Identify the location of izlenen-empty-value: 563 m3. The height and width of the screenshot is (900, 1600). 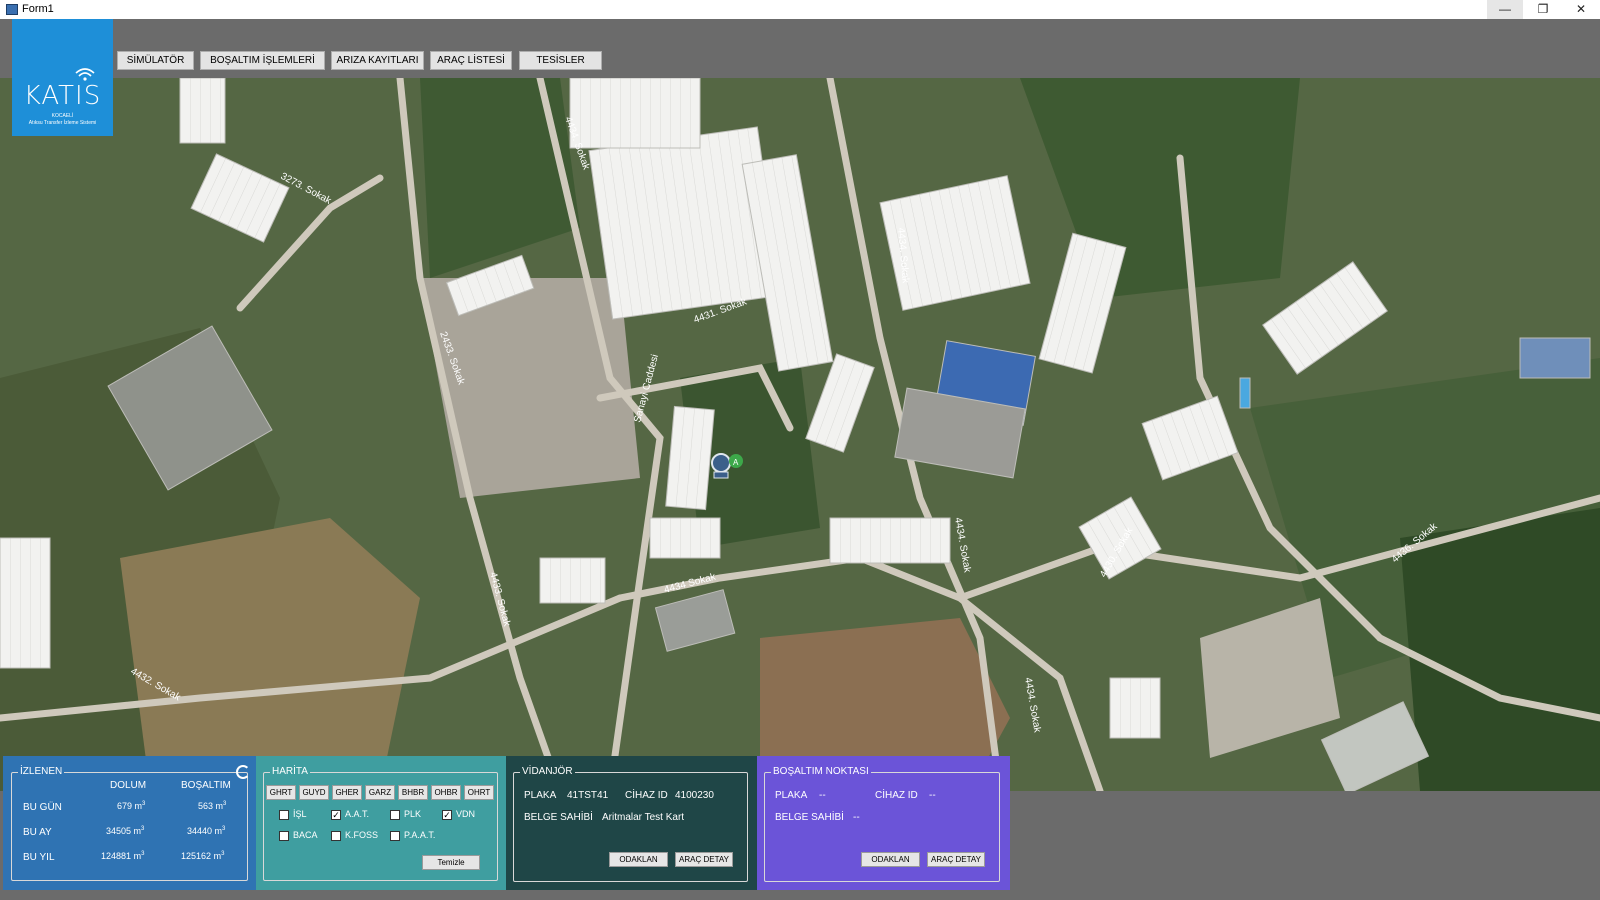
(212, 806).